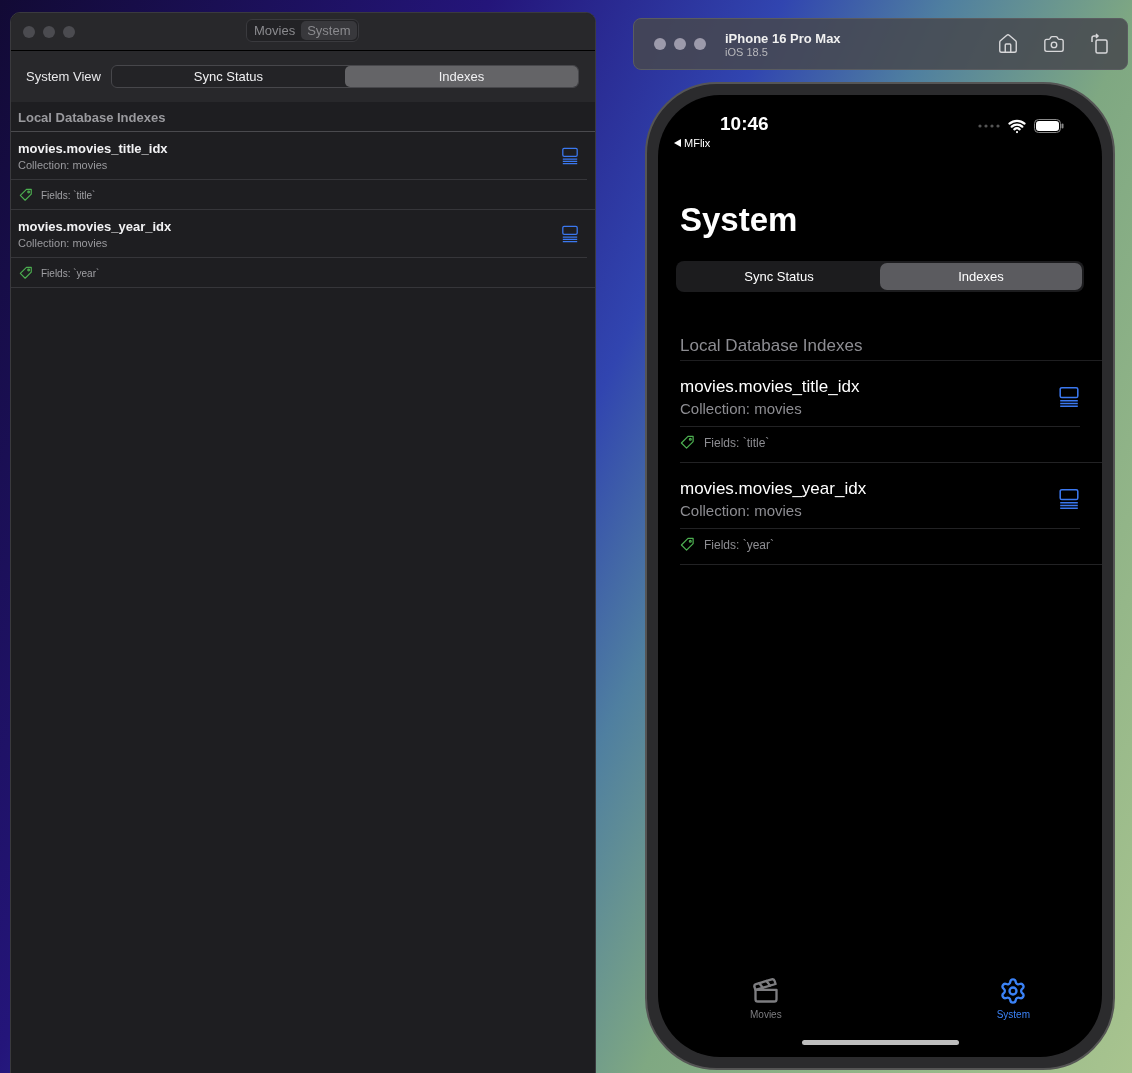 This screenshot has height=1073, width=1132. Describe the element at coordinates (329, 30) in the screenshot. I see `window-tab: System` at that location.